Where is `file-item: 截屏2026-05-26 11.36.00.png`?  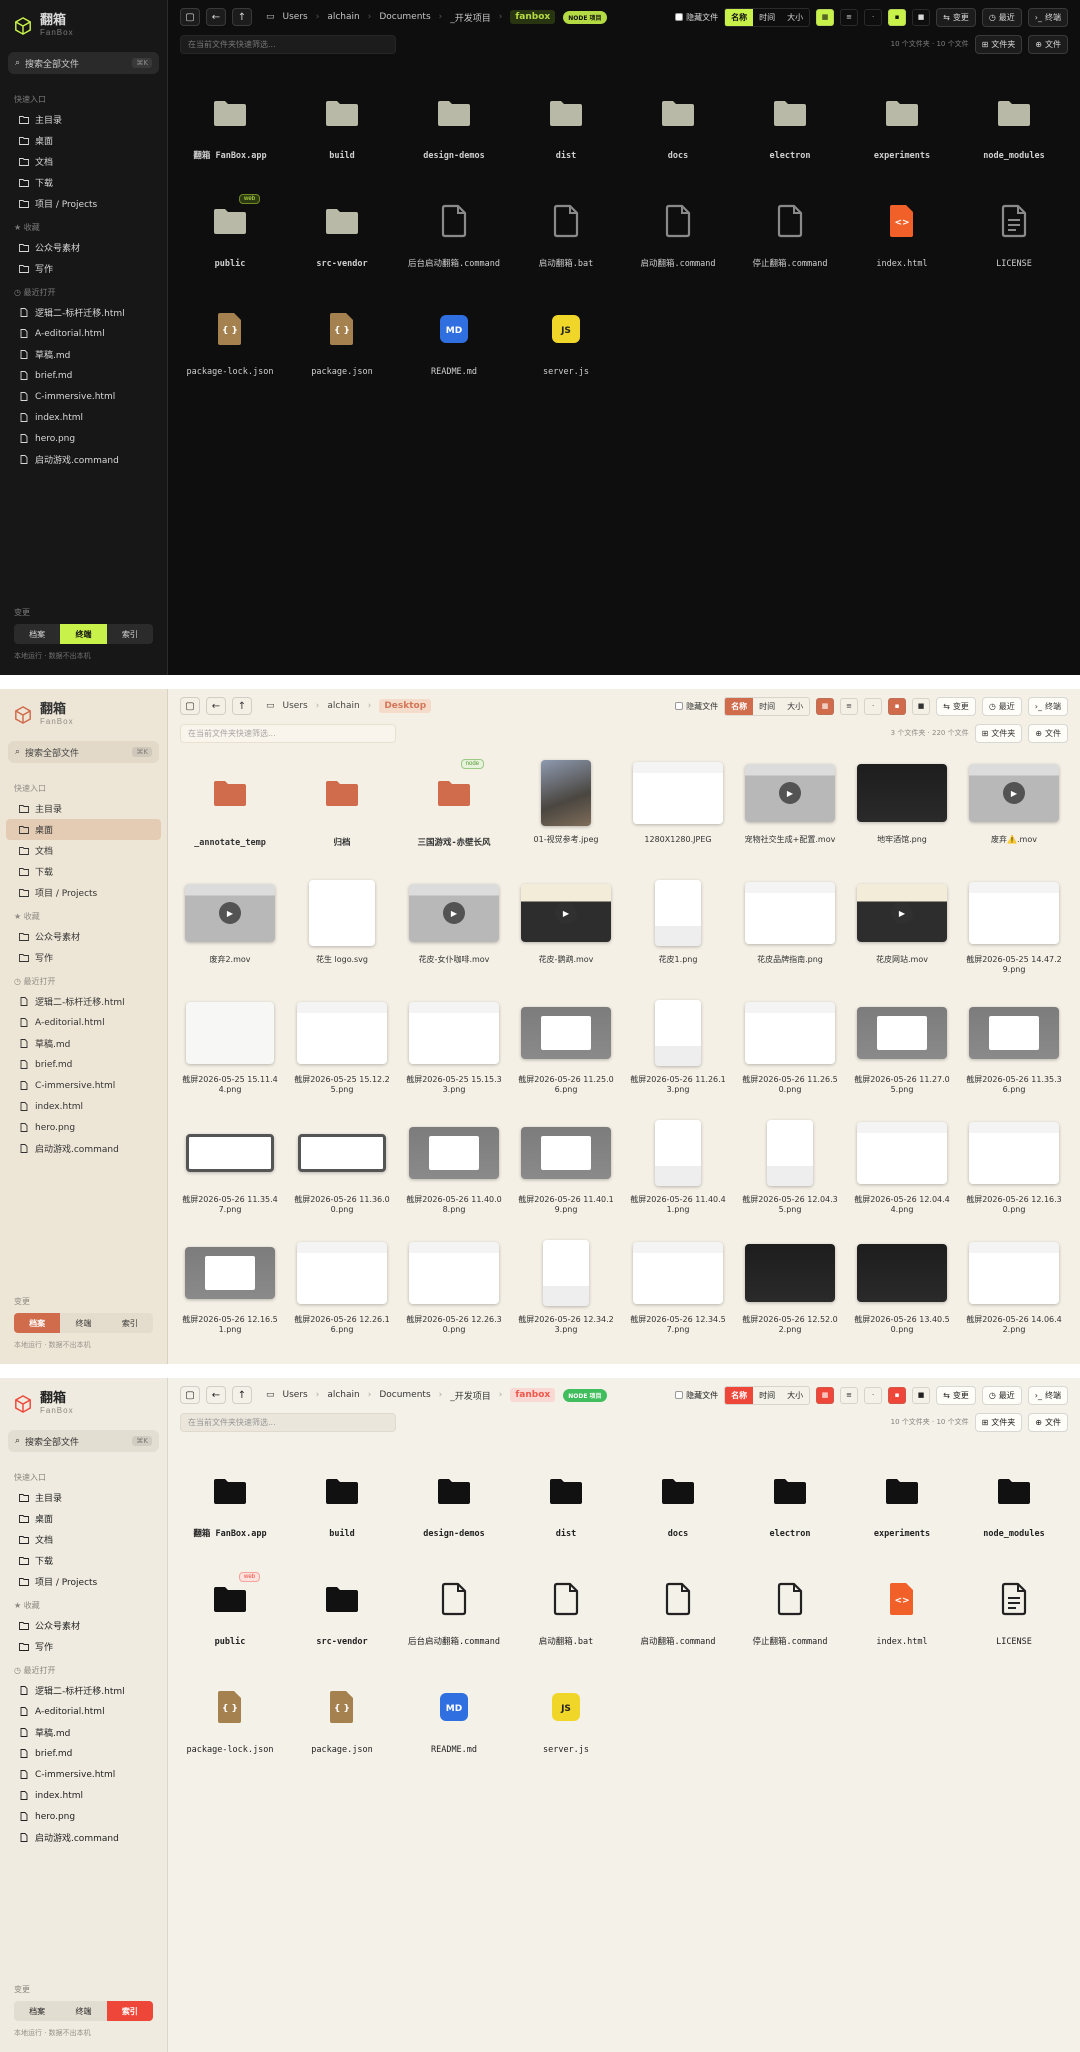 file-item: 截屏2026-05-26 11.36.00.png is located at coordinates (342, 1176).